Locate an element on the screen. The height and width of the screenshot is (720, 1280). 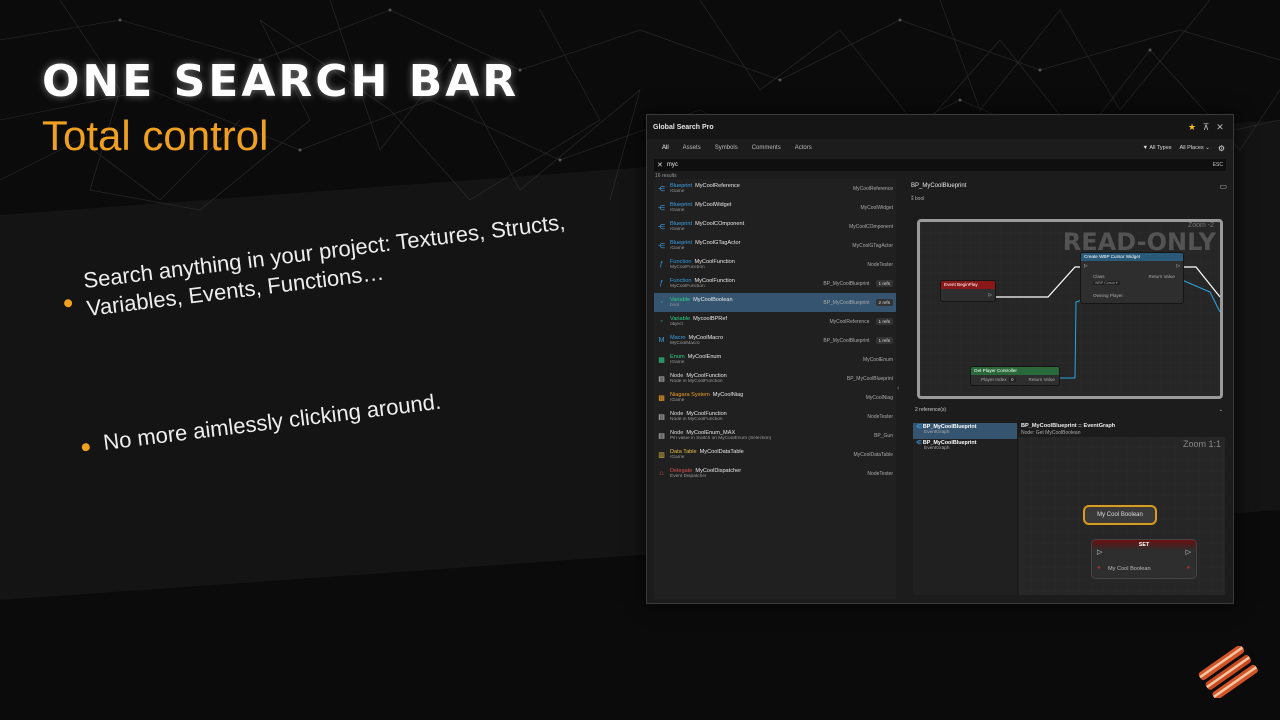
player-index-pin: Player Index is located at coordinates (994, 379).